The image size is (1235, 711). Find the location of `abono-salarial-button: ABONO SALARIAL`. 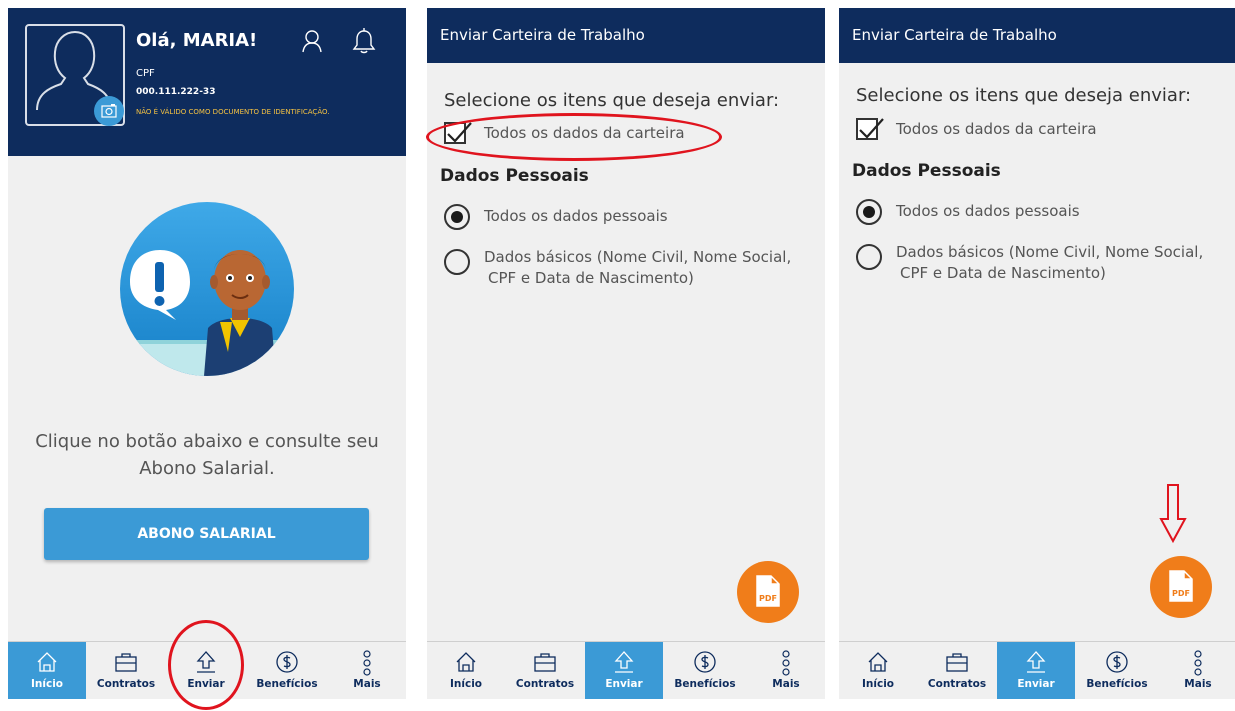

abono-salarial-button: ABONO SALARIAL is located at coordinates (206, 534).